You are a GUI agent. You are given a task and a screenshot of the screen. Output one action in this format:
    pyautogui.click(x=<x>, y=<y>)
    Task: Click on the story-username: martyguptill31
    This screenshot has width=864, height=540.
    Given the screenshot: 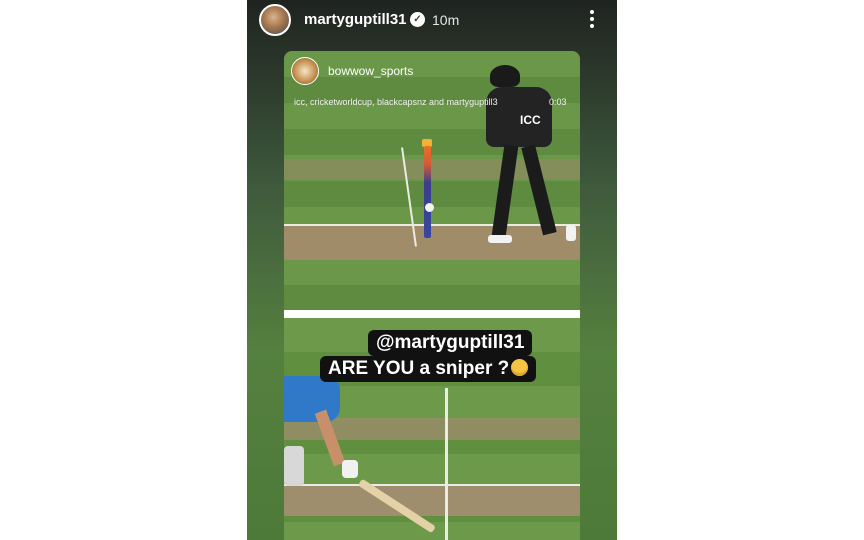 What is the action you would take?
    pyautogui.click(x=355, y=19)
    